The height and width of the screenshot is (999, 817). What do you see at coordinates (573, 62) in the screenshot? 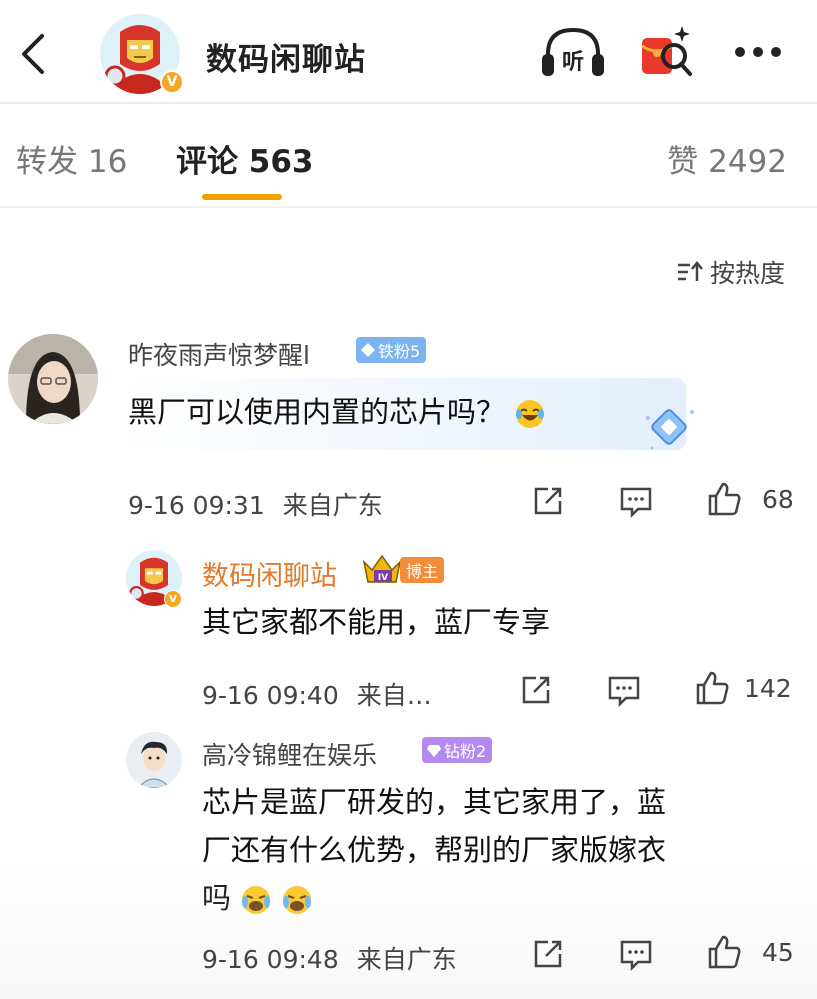
I see `svg-text: 听` at bounding box center [573, 62].